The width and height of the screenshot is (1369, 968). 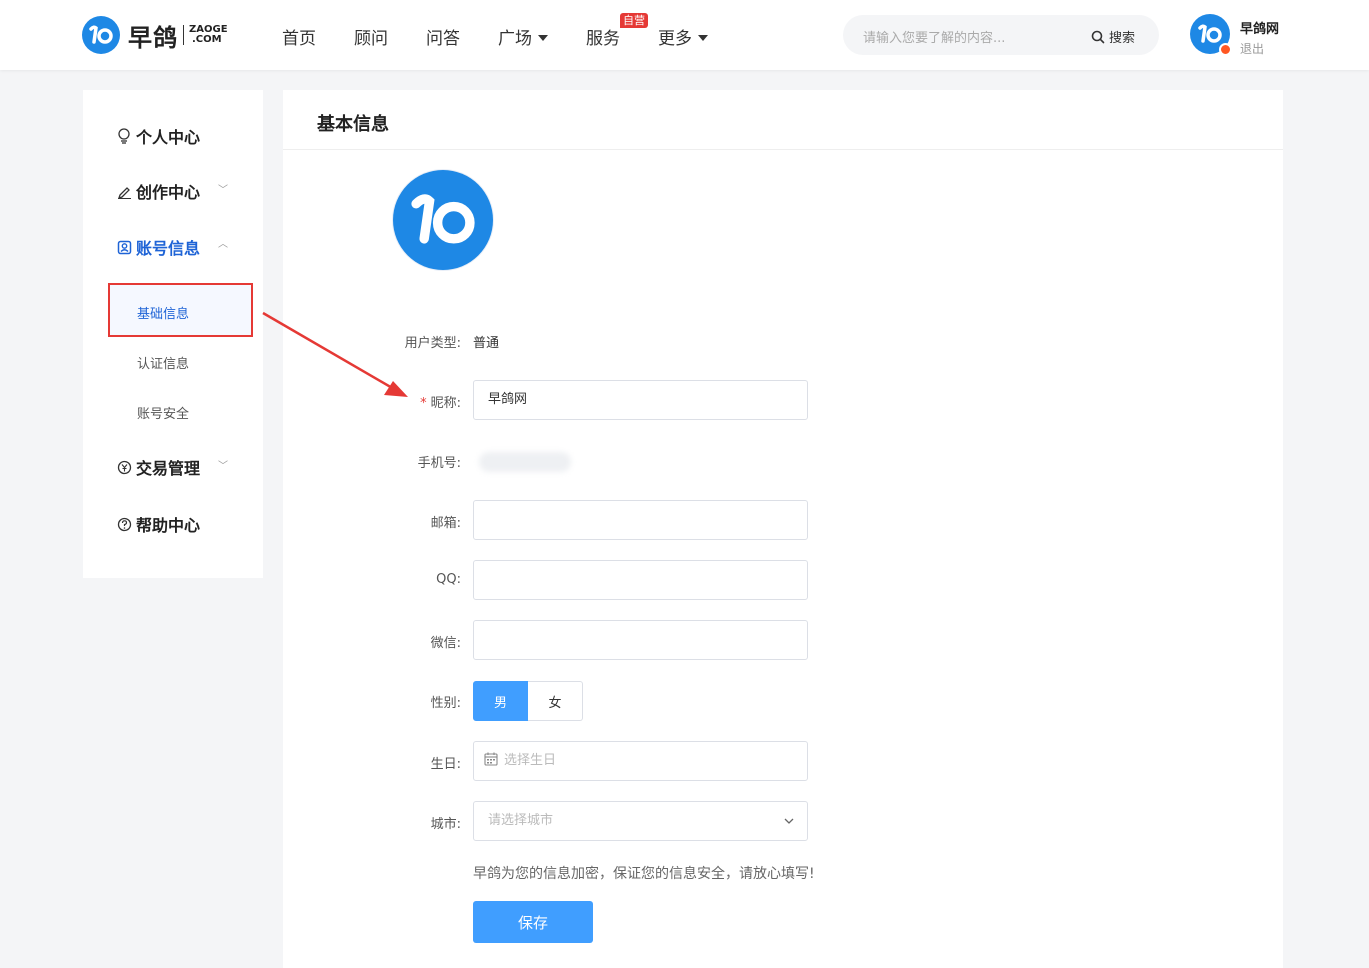 What do you see at coordinates (299, 36) in the screenshot?
I see `nav-home: 首页` at bounding box center [299, 36].